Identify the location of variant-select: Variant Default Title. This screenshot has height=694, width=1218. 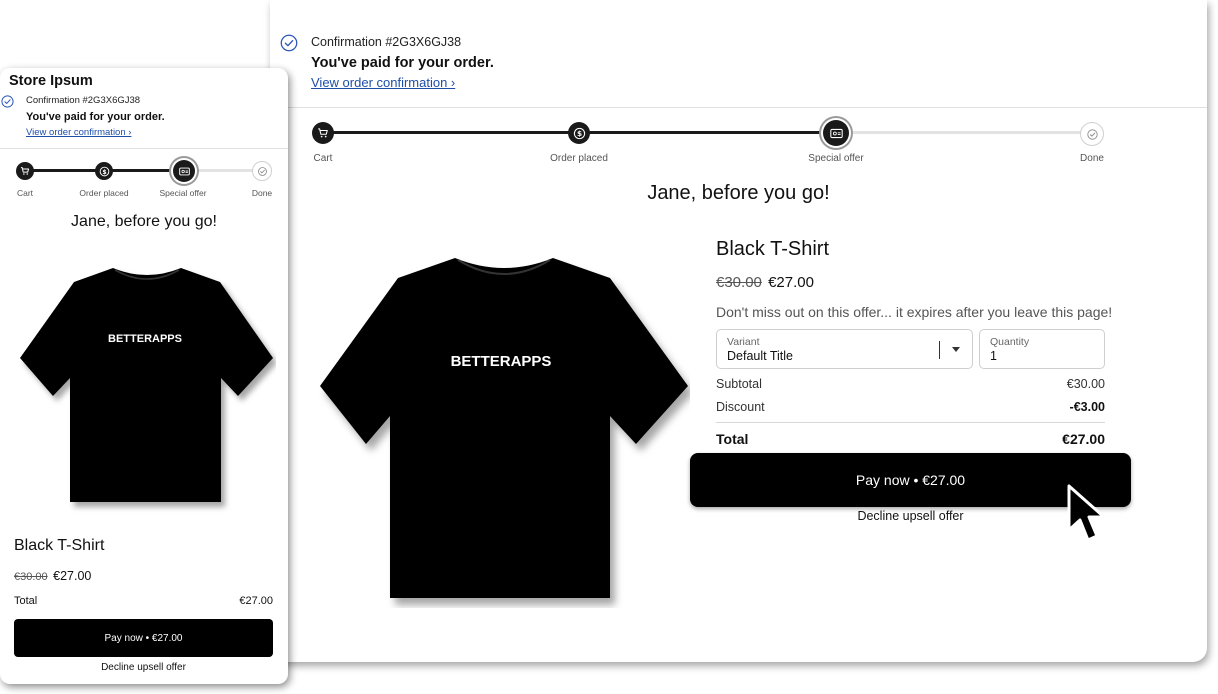
(844, 349).